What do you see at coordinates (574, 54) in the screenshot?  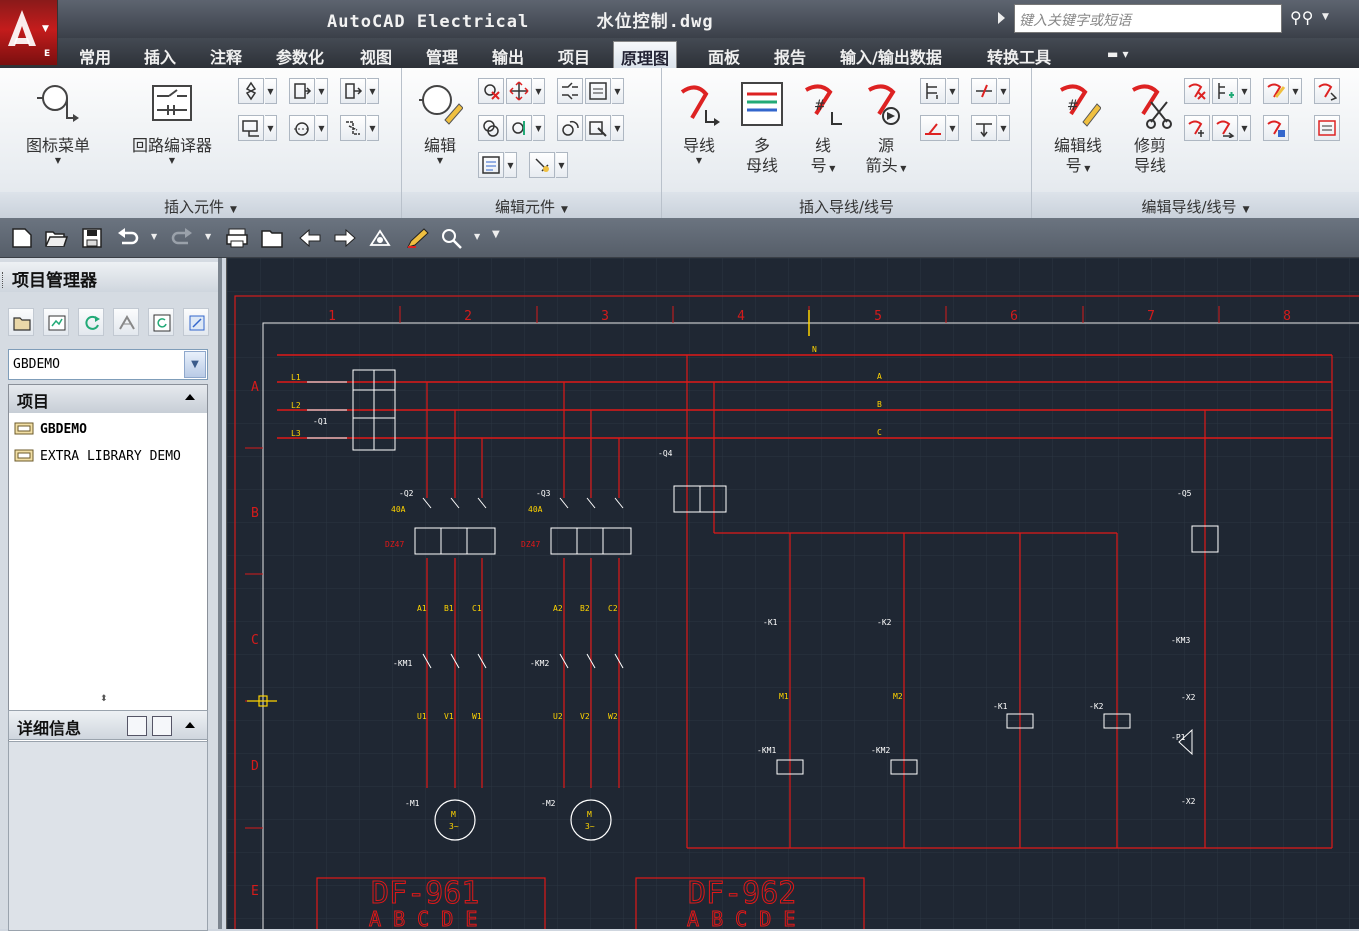 I see `tab-project: 项目` at bounding box center [574, 54].